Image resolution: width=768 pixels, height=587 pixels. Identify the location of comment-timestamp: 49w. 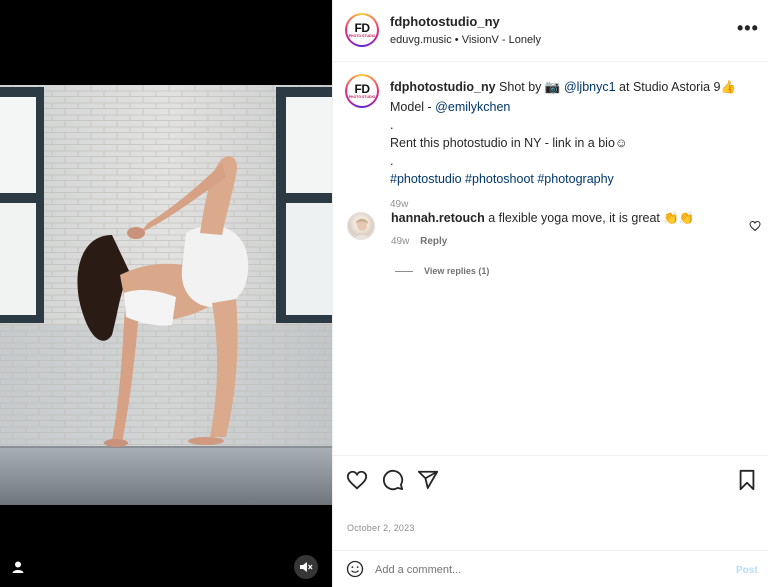
(400, 241).